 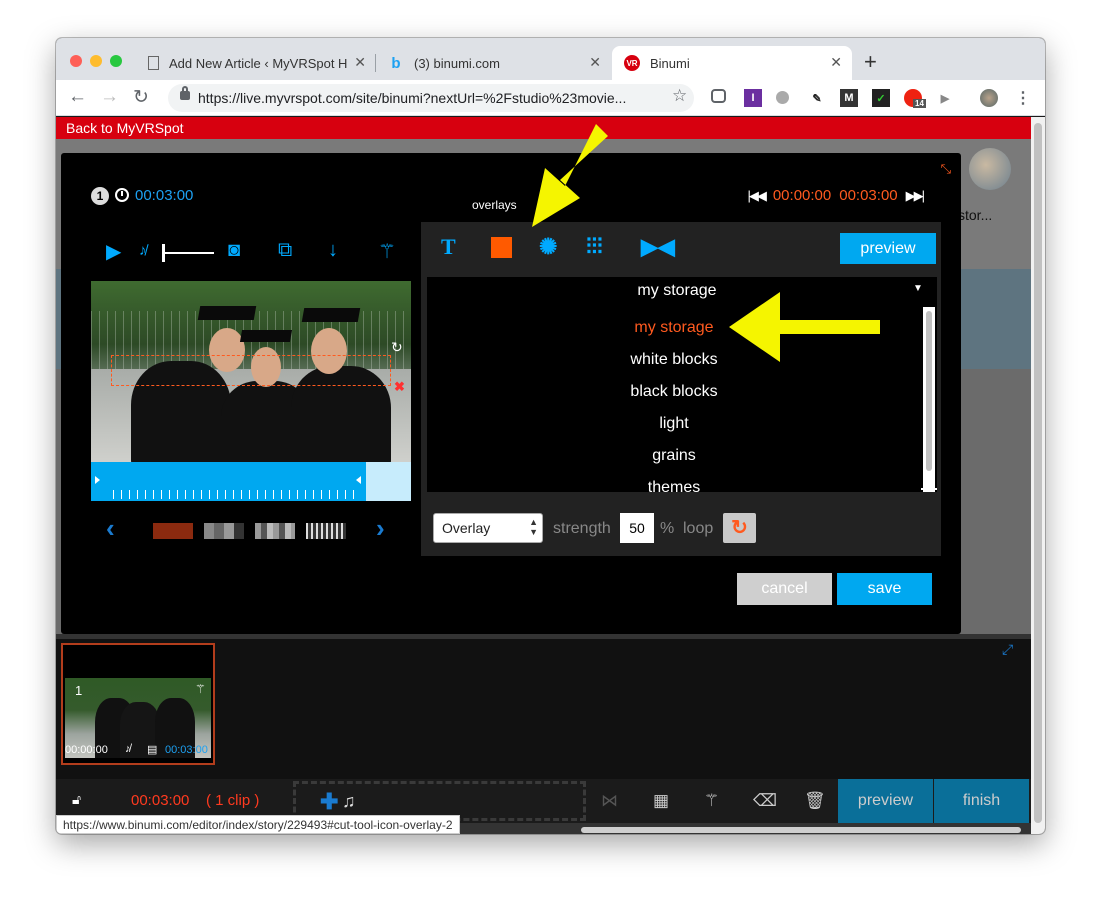 What do you see at coordinates (141, 97) in the screenshot?
I see `reload-icon: ↻` at bounding box center [141, 97].